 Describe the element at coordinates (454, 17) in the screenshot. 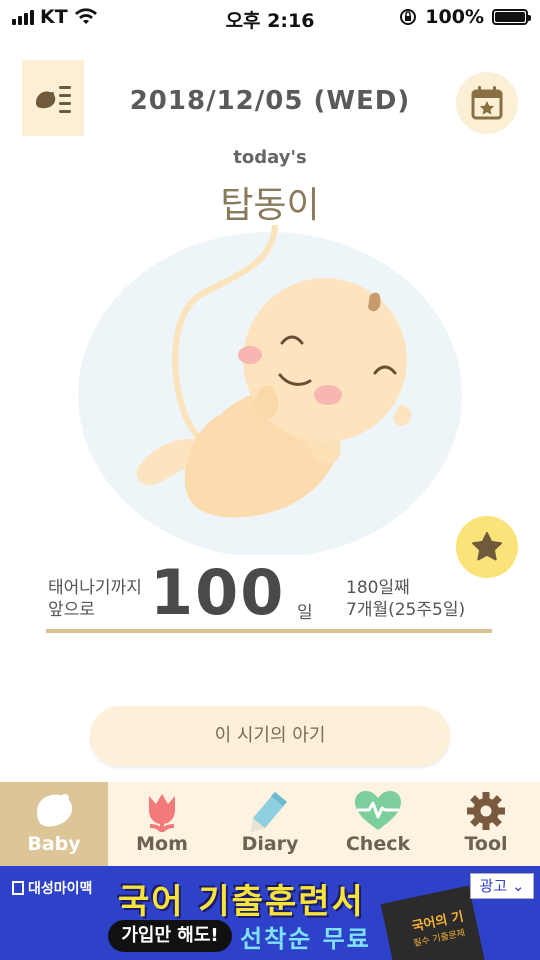

I see `battery-percent: 100%` at that location.